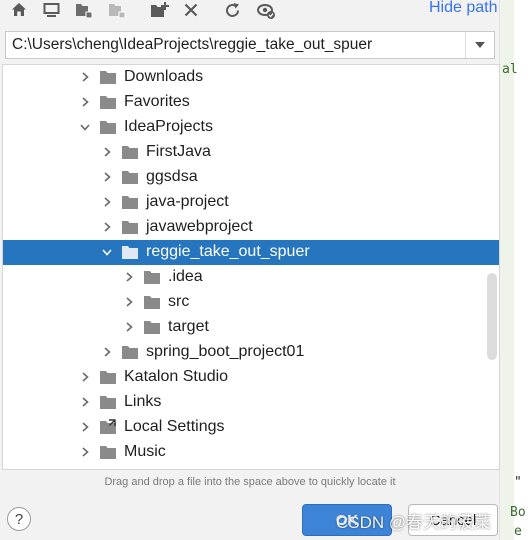 The height and width of the screenshot is (540, 532). What do you see at coordinates (172, 176) in the screenshot?
I see `tree-row-label: ggsdsa` at bounding box center [172, 176].